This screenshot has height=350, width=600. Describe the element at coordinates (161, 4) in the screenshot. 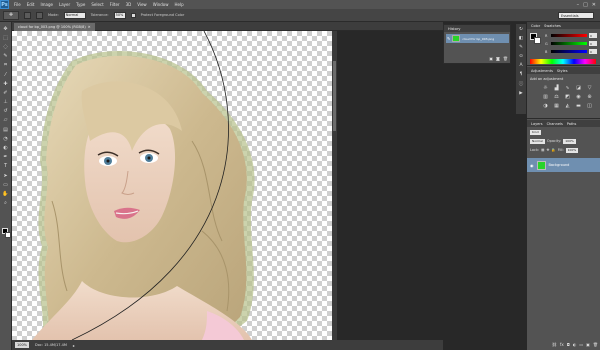

I see `menu-window: Window` at that location.